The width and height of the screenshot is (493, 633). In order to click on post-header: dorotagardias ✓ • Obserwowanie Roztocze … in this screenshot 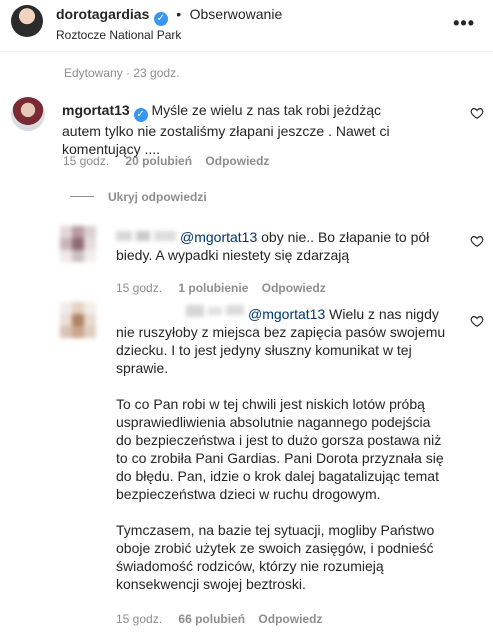, I will do `click(246, 26)`.